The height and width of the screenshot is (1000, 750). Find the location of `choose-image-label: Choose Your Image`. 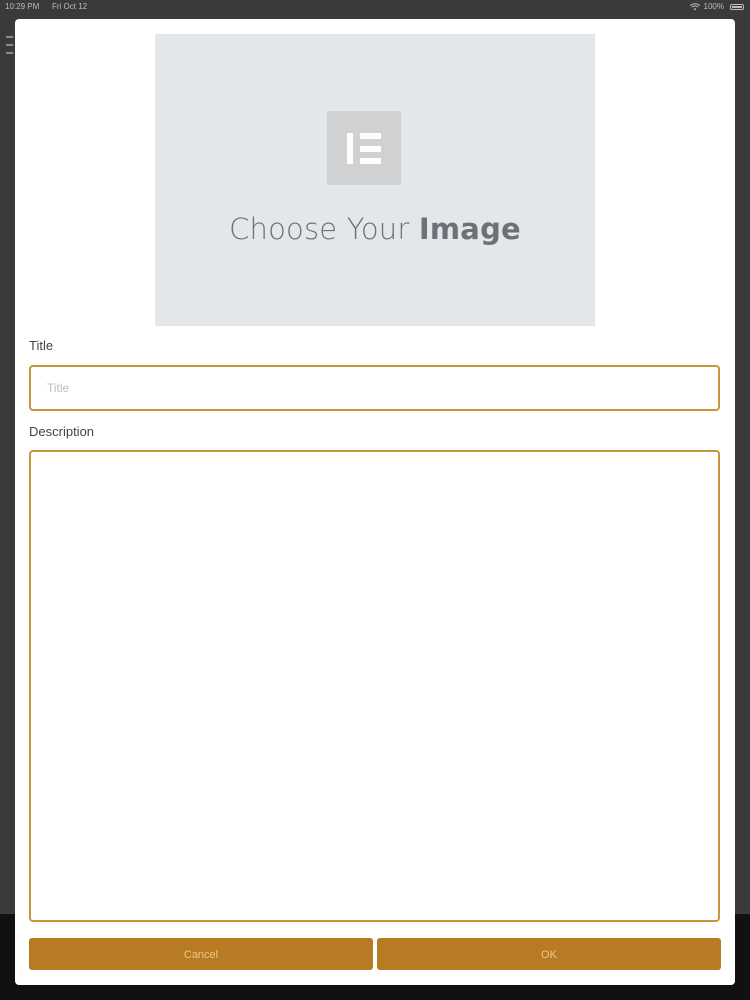

choose-image-label: Choose Your Image is located at coordinates (375, 229).